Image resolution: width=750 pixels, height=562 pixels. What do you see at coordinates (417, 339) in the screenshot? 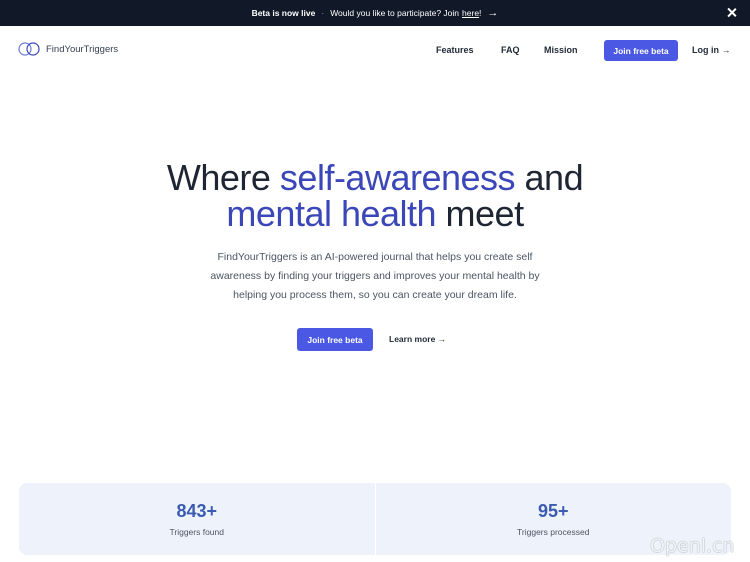
I see `learn-more-link: Learn more →` at bounding box center [417, 339].